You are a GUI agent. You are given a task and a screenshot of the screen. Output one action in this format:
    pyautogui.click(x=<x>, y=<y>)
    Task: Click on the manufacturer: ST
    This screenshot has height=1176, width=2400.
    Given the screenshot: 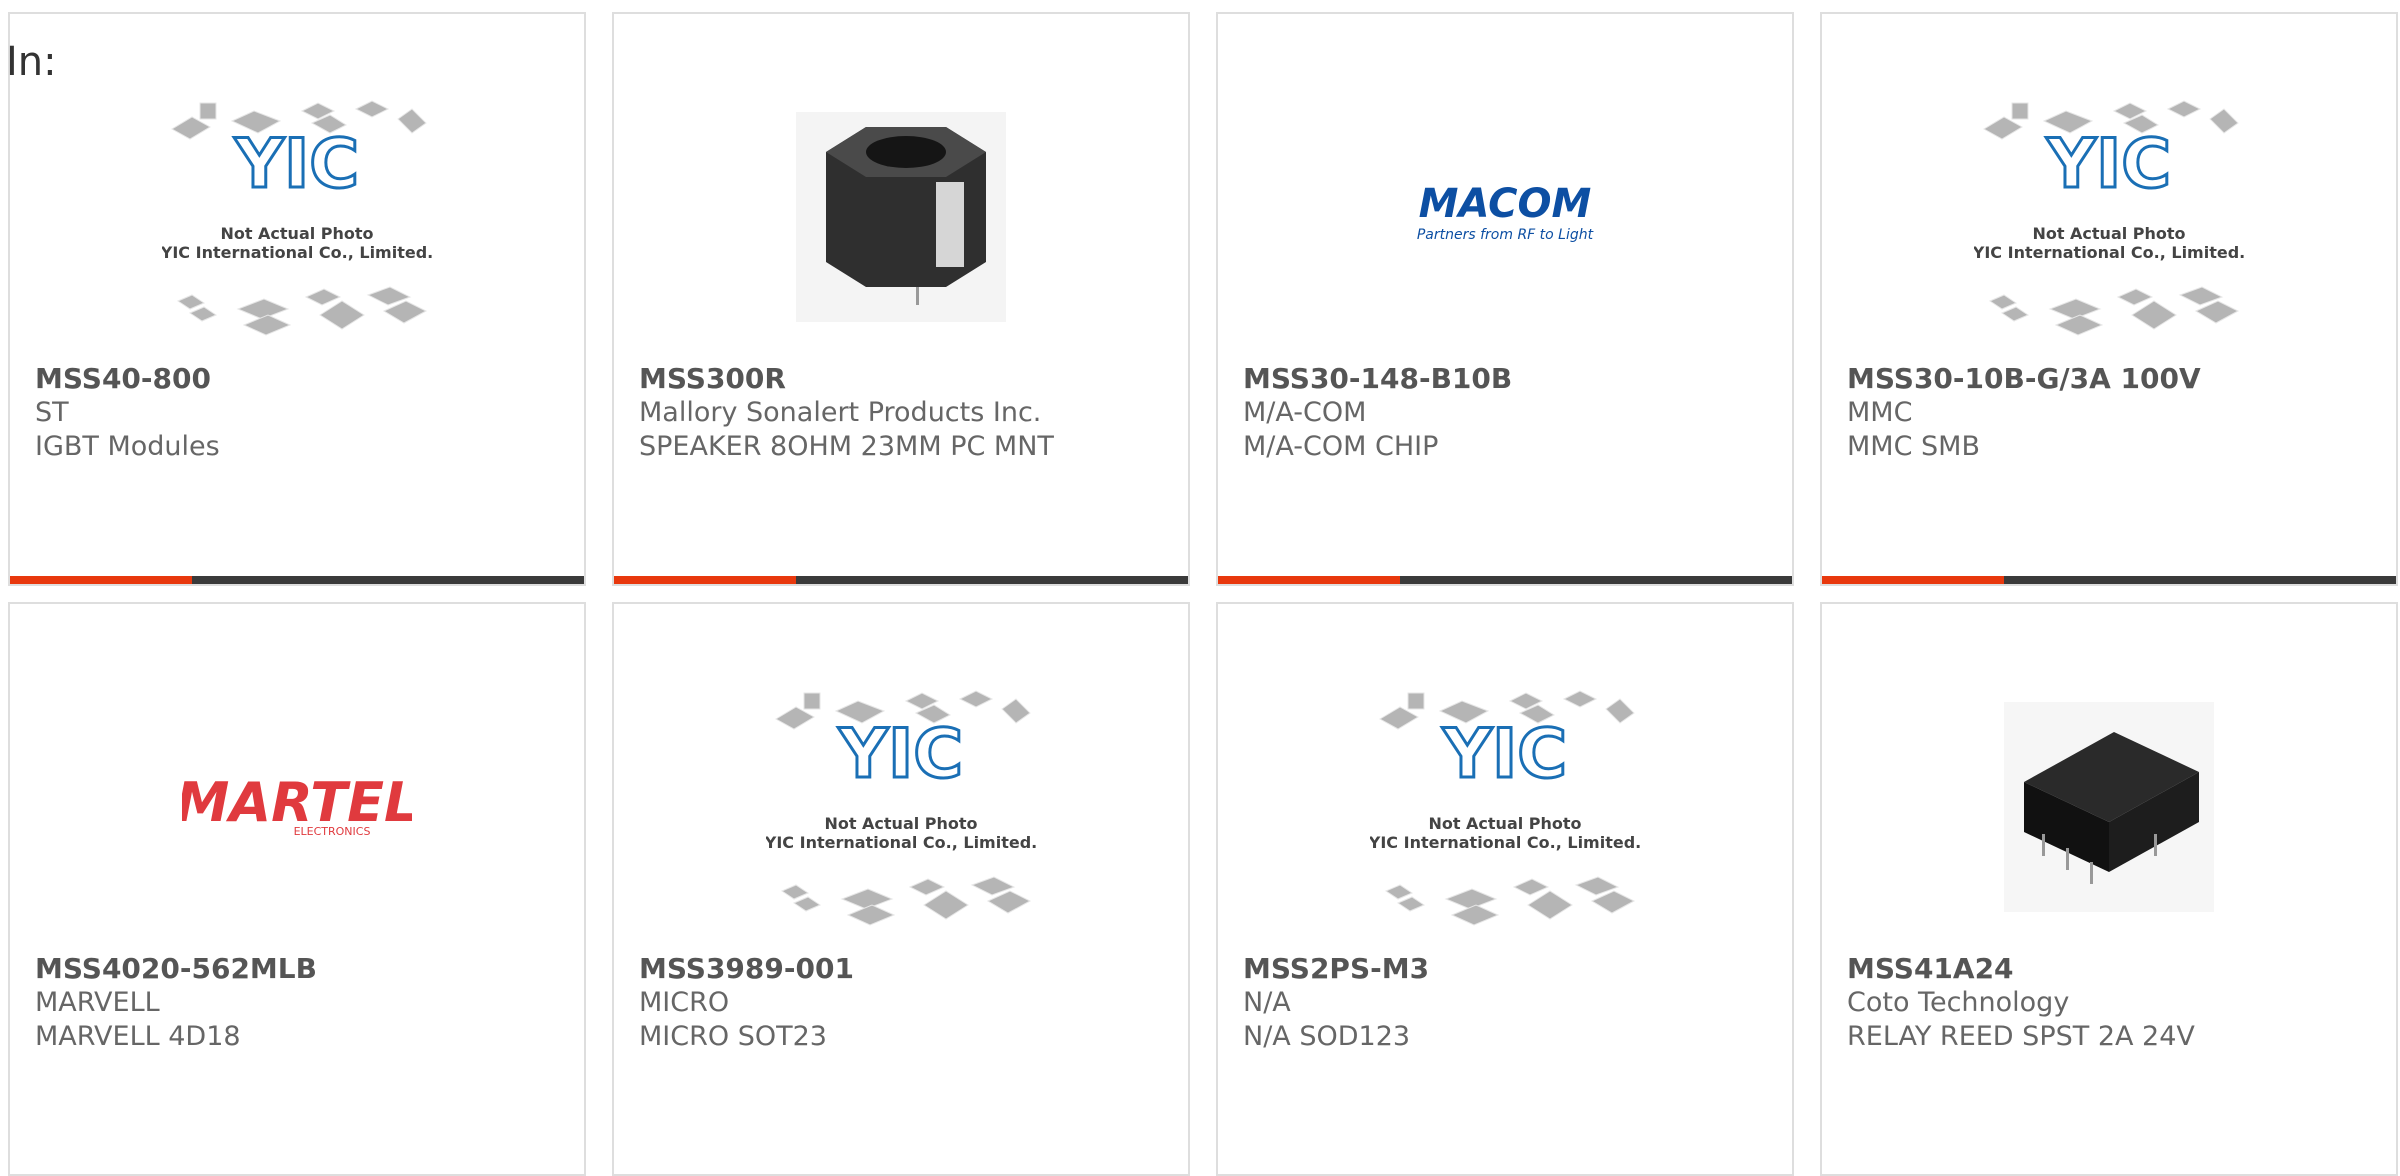 What is the action you would take?
    pyautogui.click(x=52, y=412)
    